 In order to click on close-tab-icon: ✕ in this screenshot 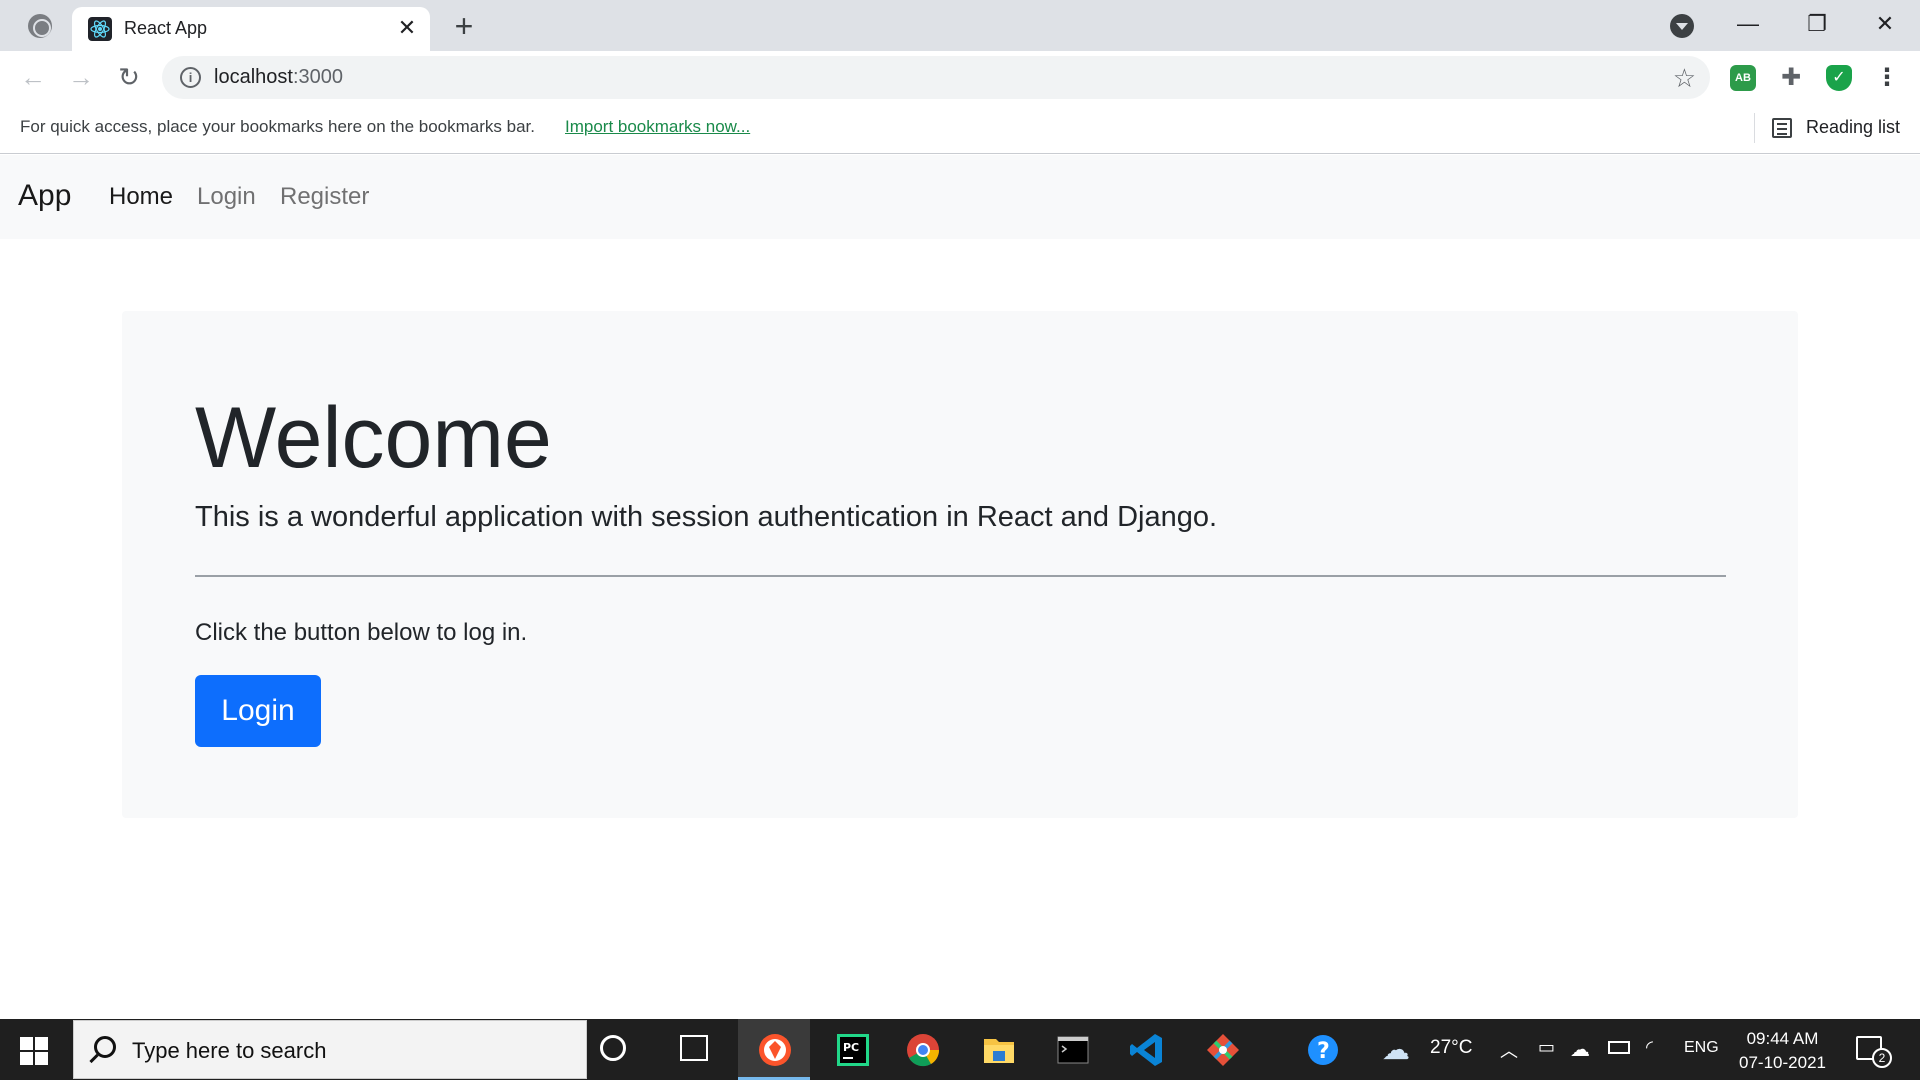, I will do `click(407, 28)`.